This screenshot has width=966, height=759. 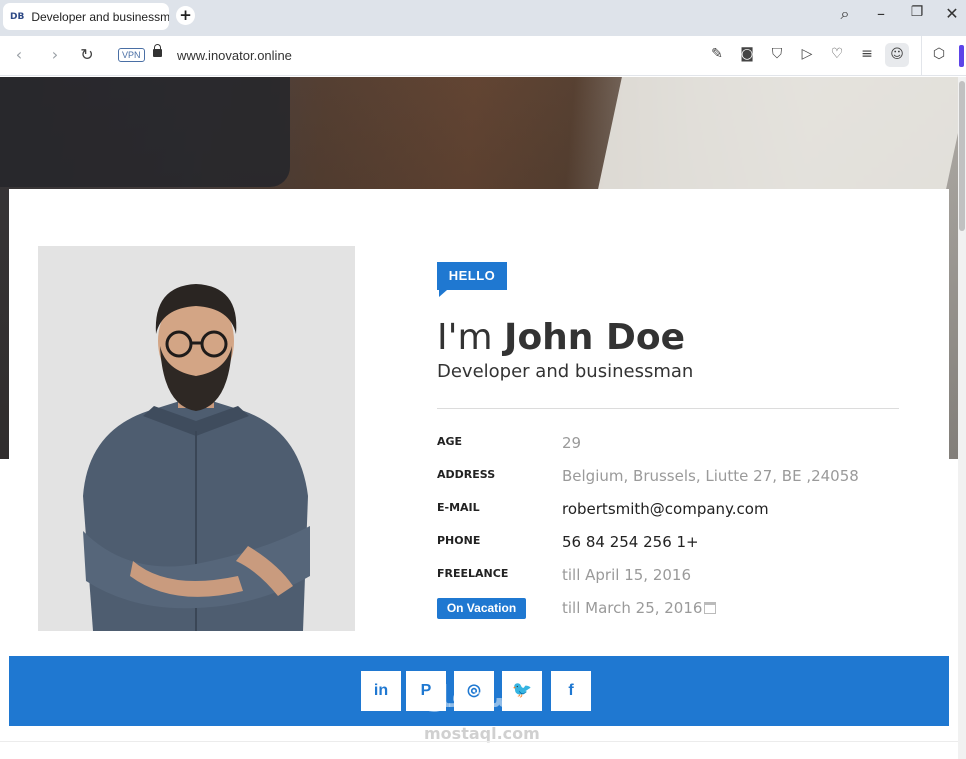 What do you see at coordinates (952, 13) in the screenshot?
I see `close-icon: ✕` at bounding box center [952, 13].